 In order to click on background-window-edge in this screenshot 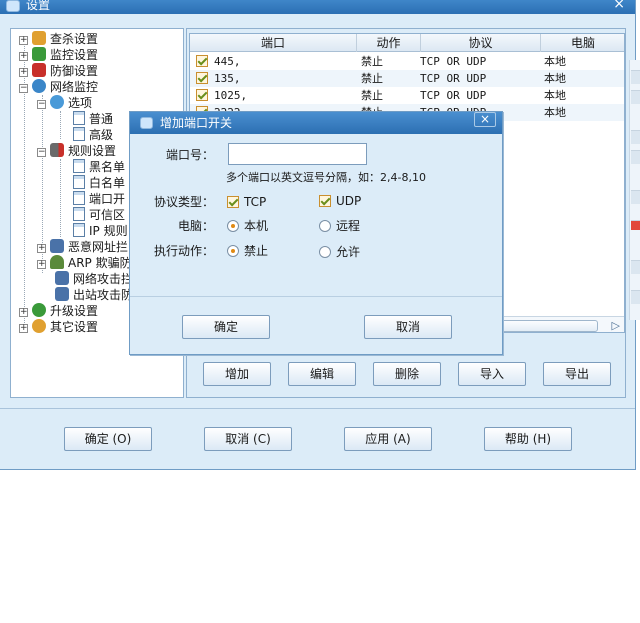, I will do `click(634, 190)`.